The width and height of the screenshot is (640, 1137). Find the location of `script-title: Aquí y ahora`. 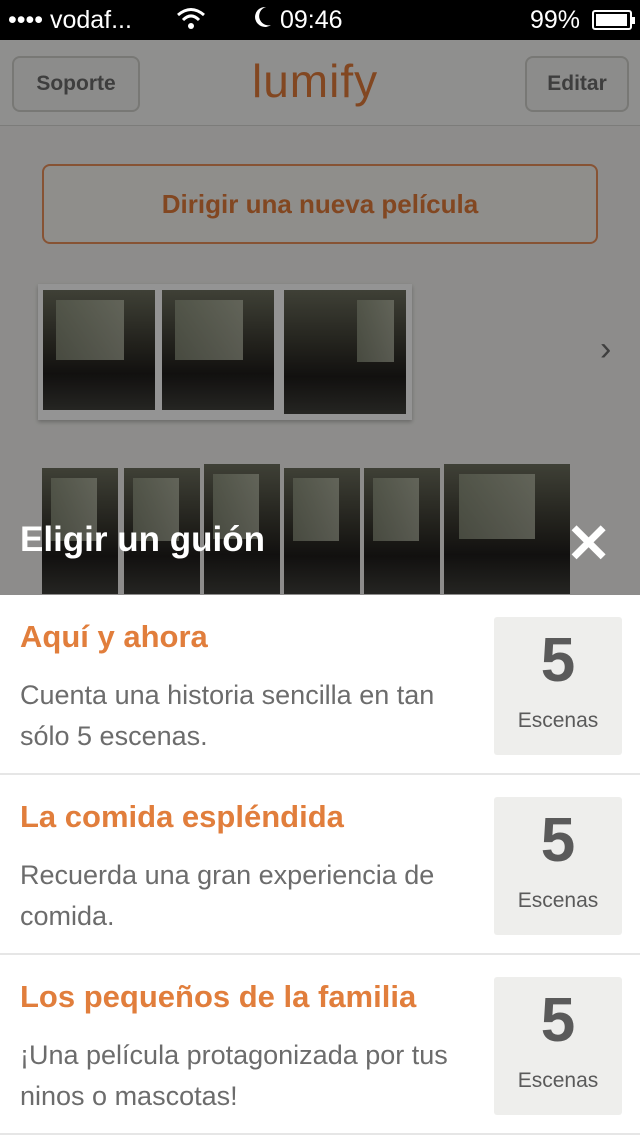

script-title: Aquí y ahora is located at coordinates (114, 636).